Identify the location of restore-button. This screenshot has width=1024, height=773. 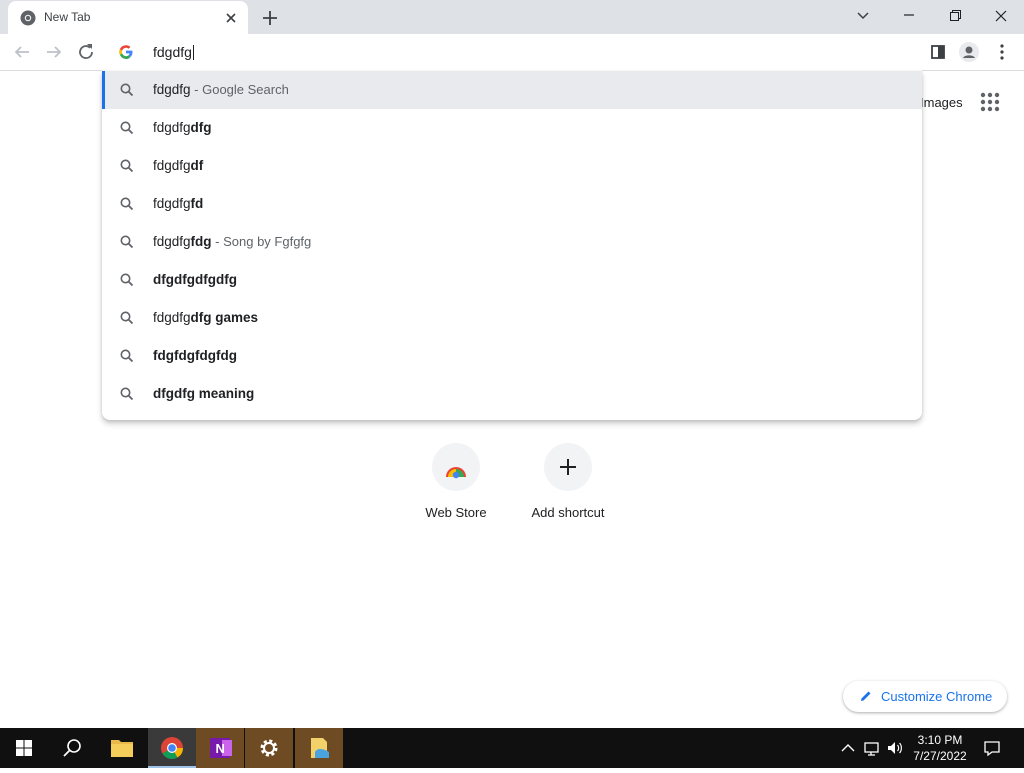
(955, 16).